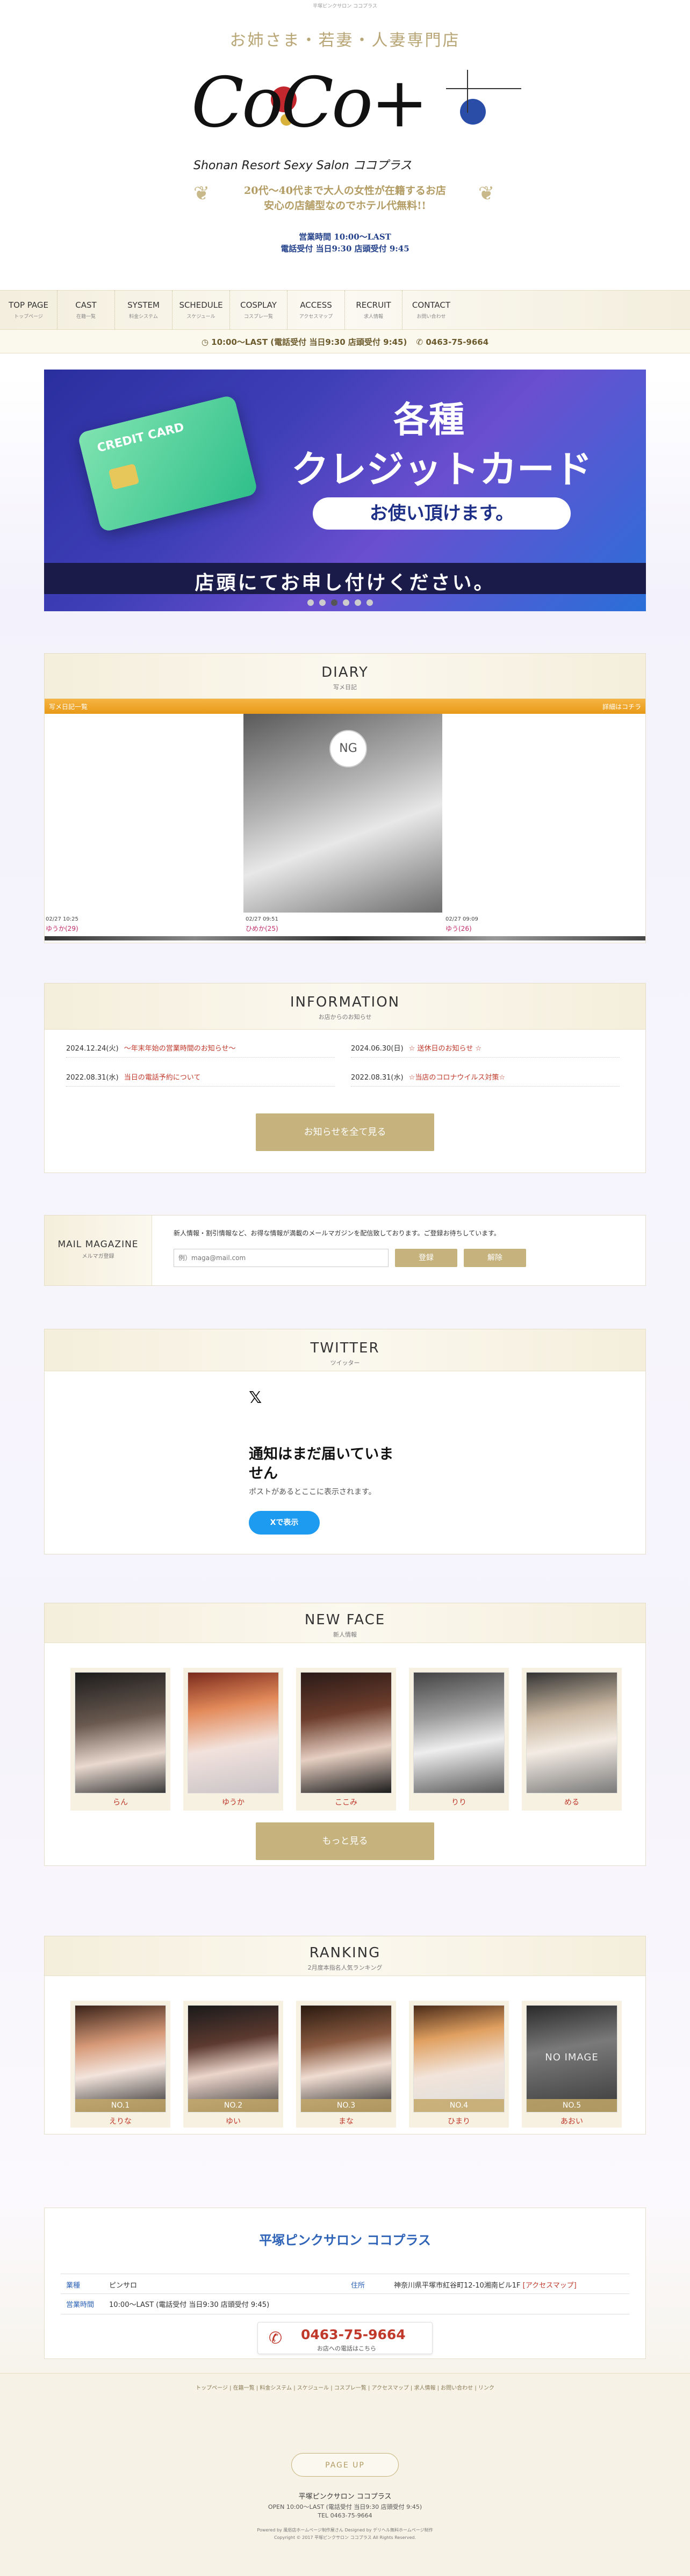  What do you see at coordinates (358, 2286) in the screenshot?
I see `shop-area-label: 住所` at bounding box center [358, 2286].